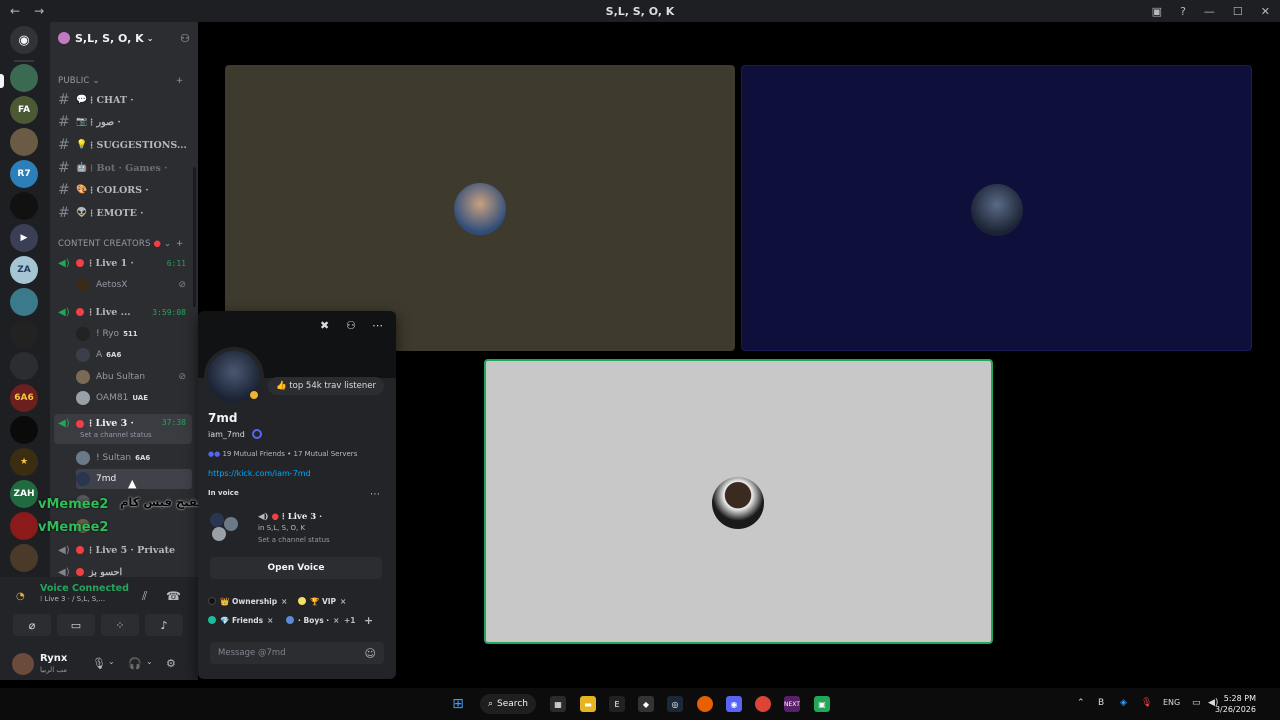 This screenshot has height=720, width=1280. I want to click on noise-suppression-icon: ⫽, so click(144, 596).